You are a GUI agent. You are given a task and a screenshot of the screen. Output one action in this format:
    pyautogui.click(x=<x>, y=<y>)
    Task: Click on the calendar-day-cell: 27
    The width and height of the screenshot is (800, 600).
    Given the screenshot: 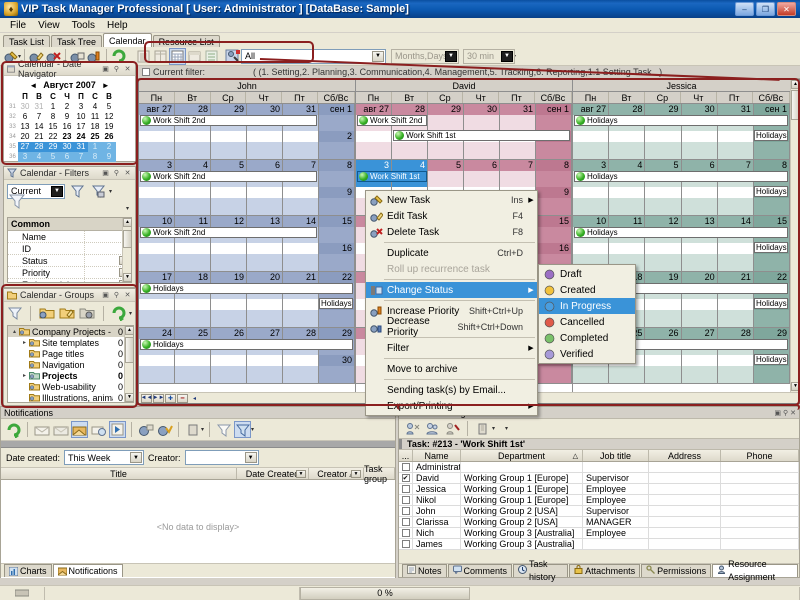 What is the action you would take?
    pyautogui.click(x=25, y=147)
    